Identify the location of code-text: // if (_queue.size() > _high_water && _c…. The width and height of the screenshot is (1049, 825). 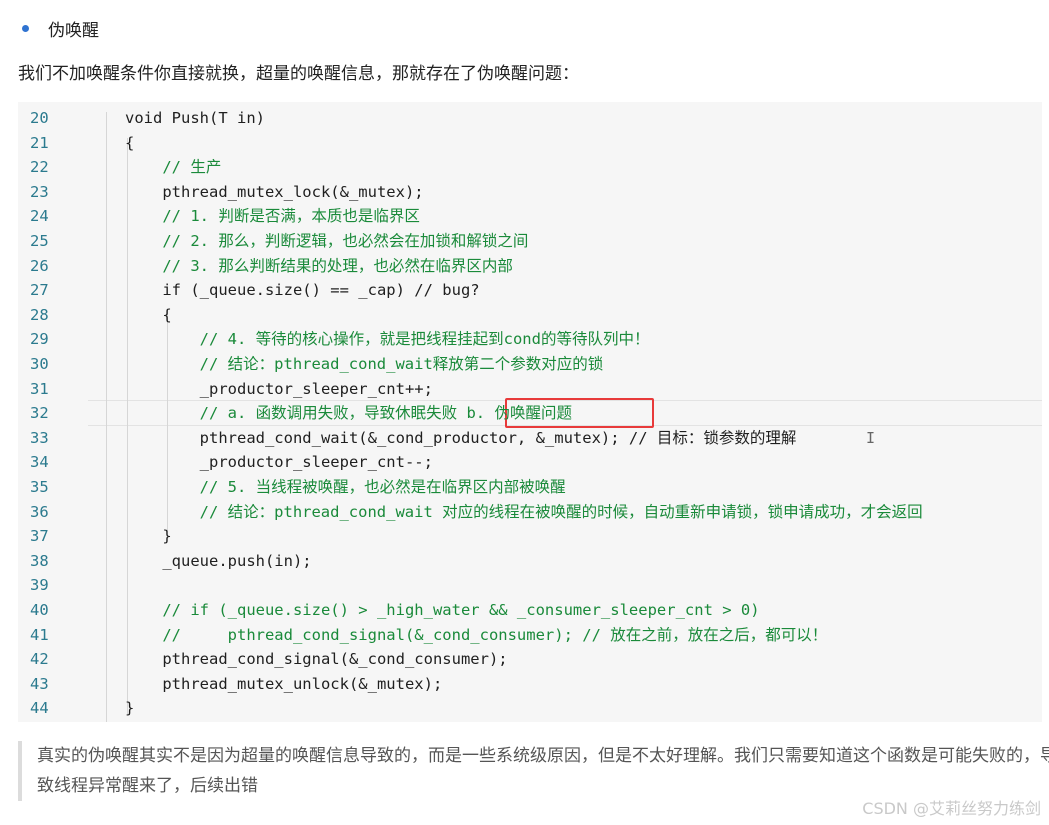
(442, 610).